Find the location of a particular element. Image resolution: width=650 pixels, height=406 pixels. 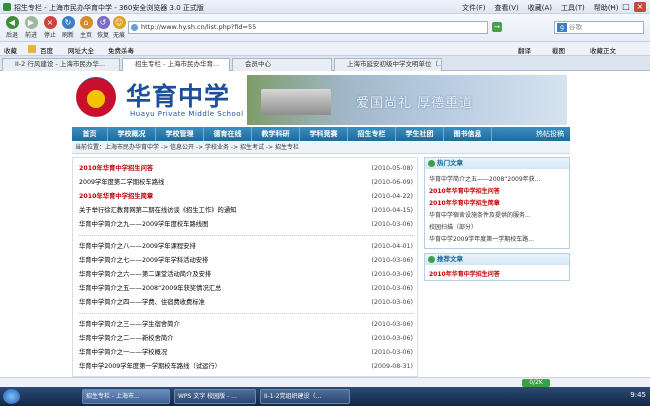

news-title: 华育中学简介之九——2009学年度校车路线图 is located at coordinates (143, 225).